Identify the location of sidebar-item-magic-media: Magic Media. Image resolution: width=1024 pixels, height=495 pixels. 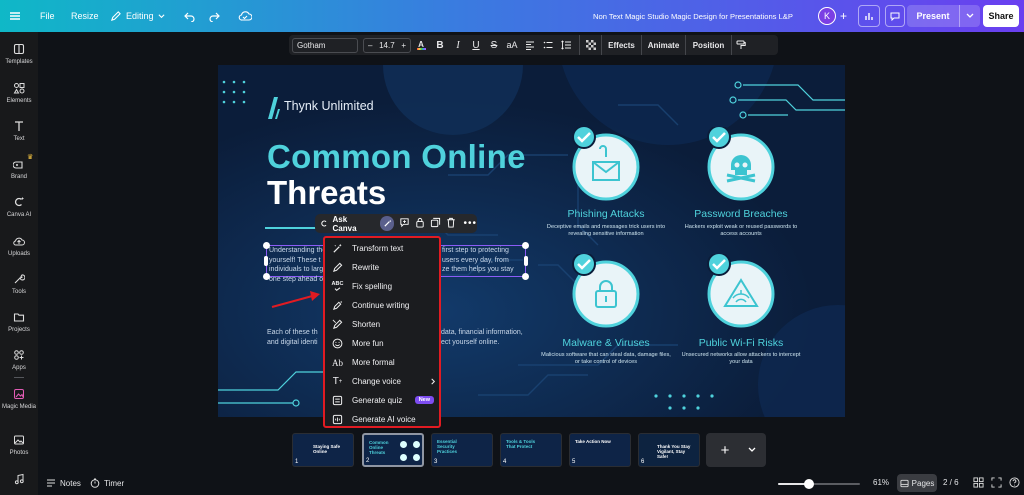
(19, 399).